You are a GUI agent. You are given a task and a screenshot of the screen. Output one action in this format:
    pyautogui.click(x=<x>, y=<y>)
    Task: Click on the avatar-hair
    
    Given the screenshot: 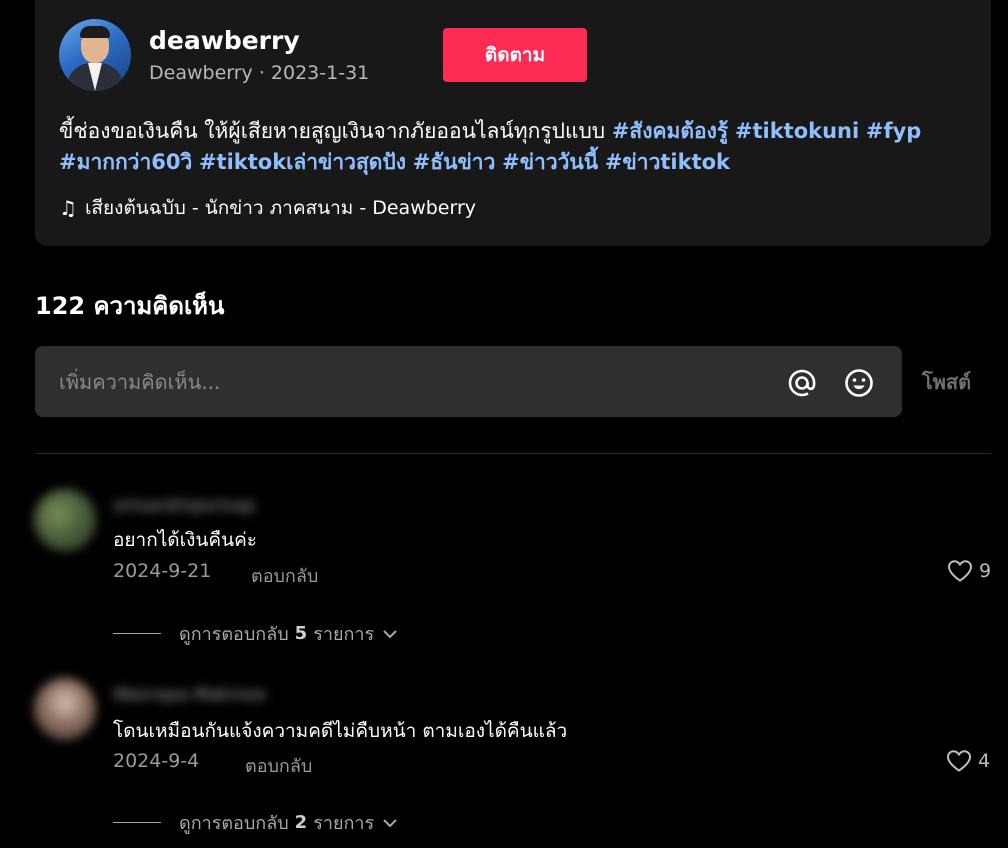 What is the action you would take?
    pyautogui.click(x=95, y=32)
    